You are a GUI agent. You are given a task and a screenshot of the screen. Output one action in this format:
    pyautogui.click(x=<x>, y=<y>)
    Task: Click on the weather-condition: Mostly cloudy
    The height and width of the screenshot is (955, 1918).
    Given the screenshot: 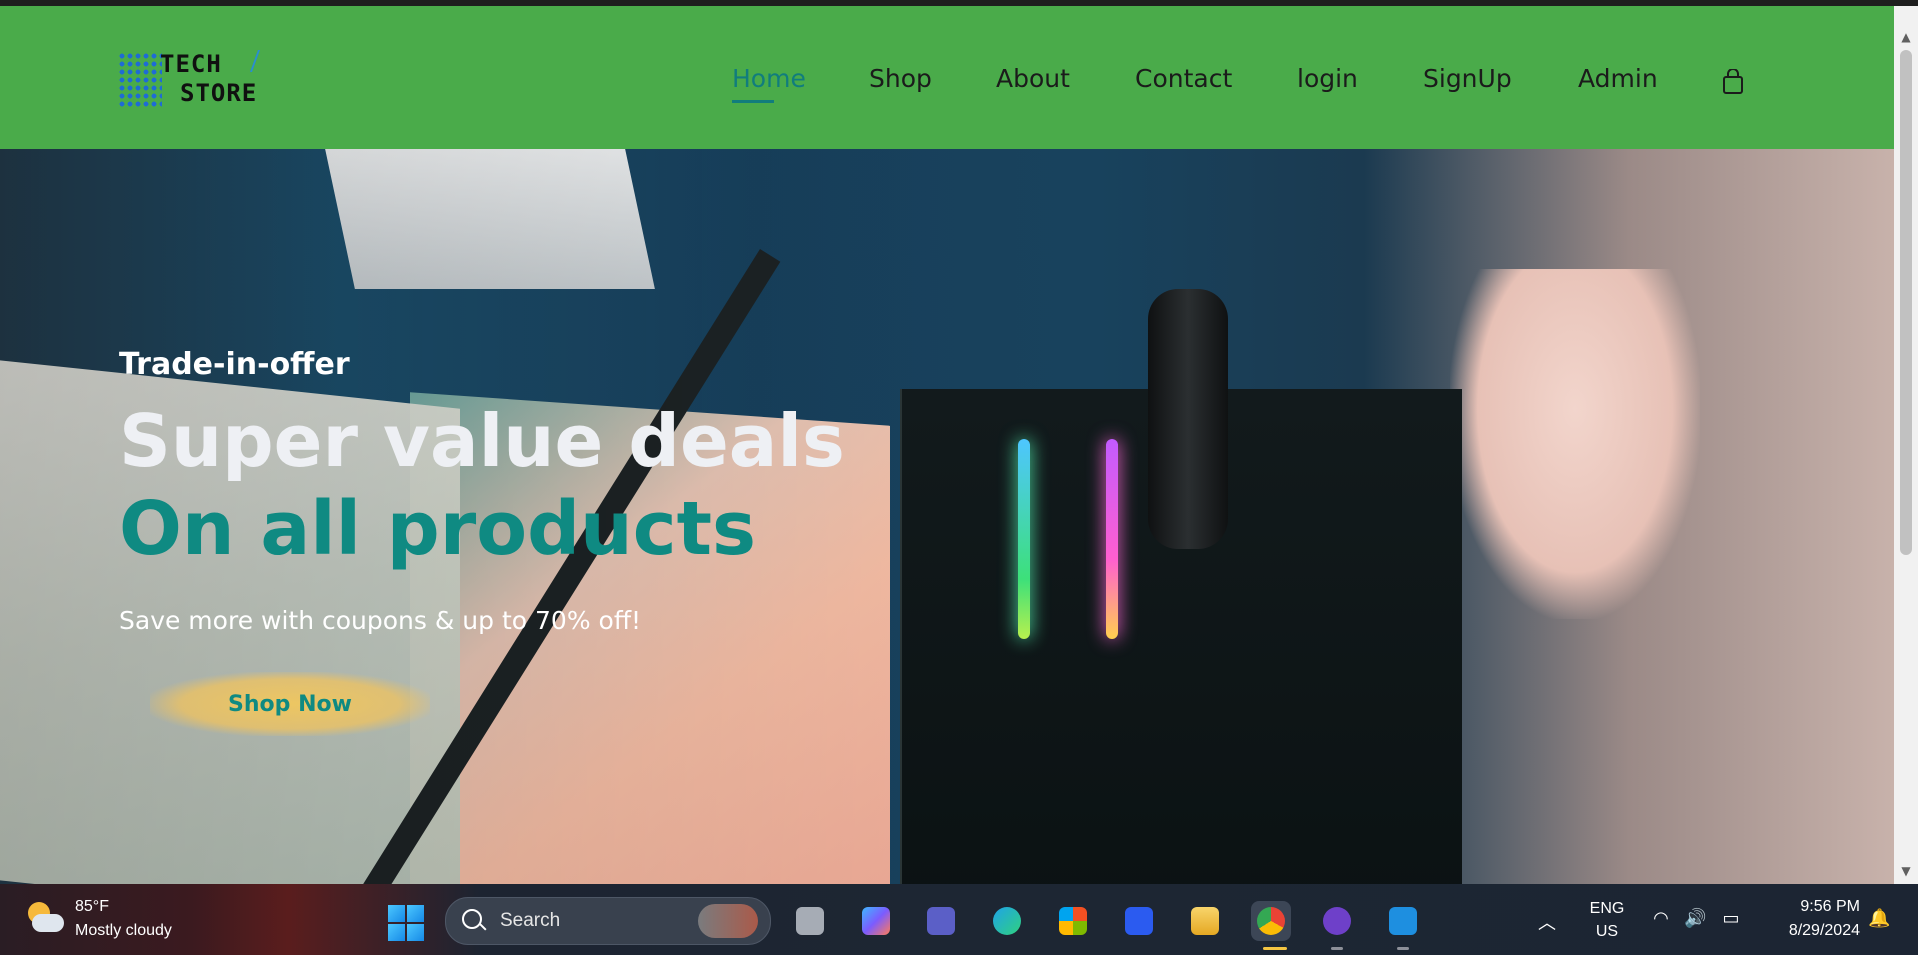 What is the action you would take?
    pyautogui.click(x=123, y=931)
    